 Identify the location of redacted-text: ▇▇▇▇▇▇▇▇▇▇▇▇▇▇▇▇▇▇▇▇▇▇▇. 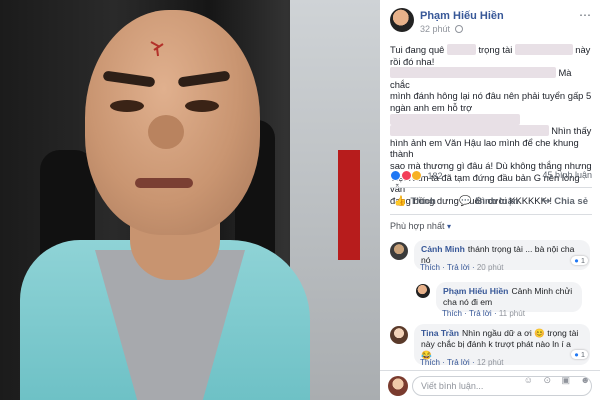
(473, 73).